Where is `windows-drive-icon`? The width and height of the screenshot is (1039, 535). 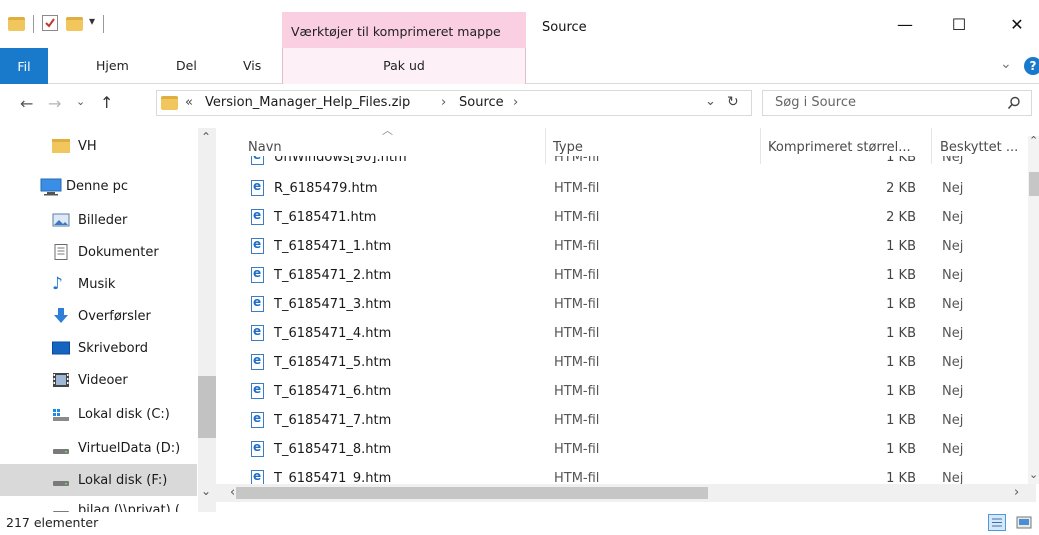 windows-drive-icon is located at coordinates (61, 414).